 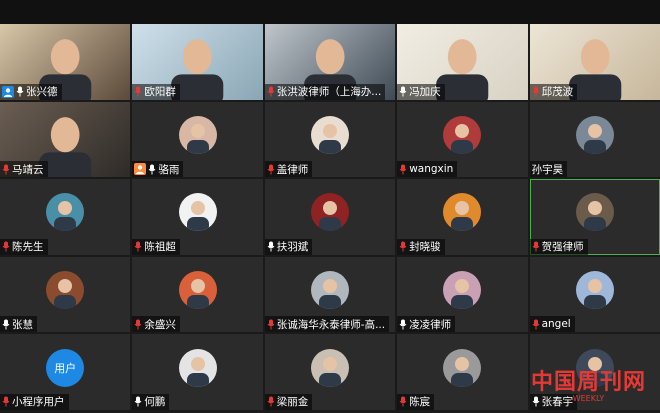 What do you see at coordinates (292, 169) in the screenshot?
I see `participant-name: 盖律师` at bounding box center [292, 169].